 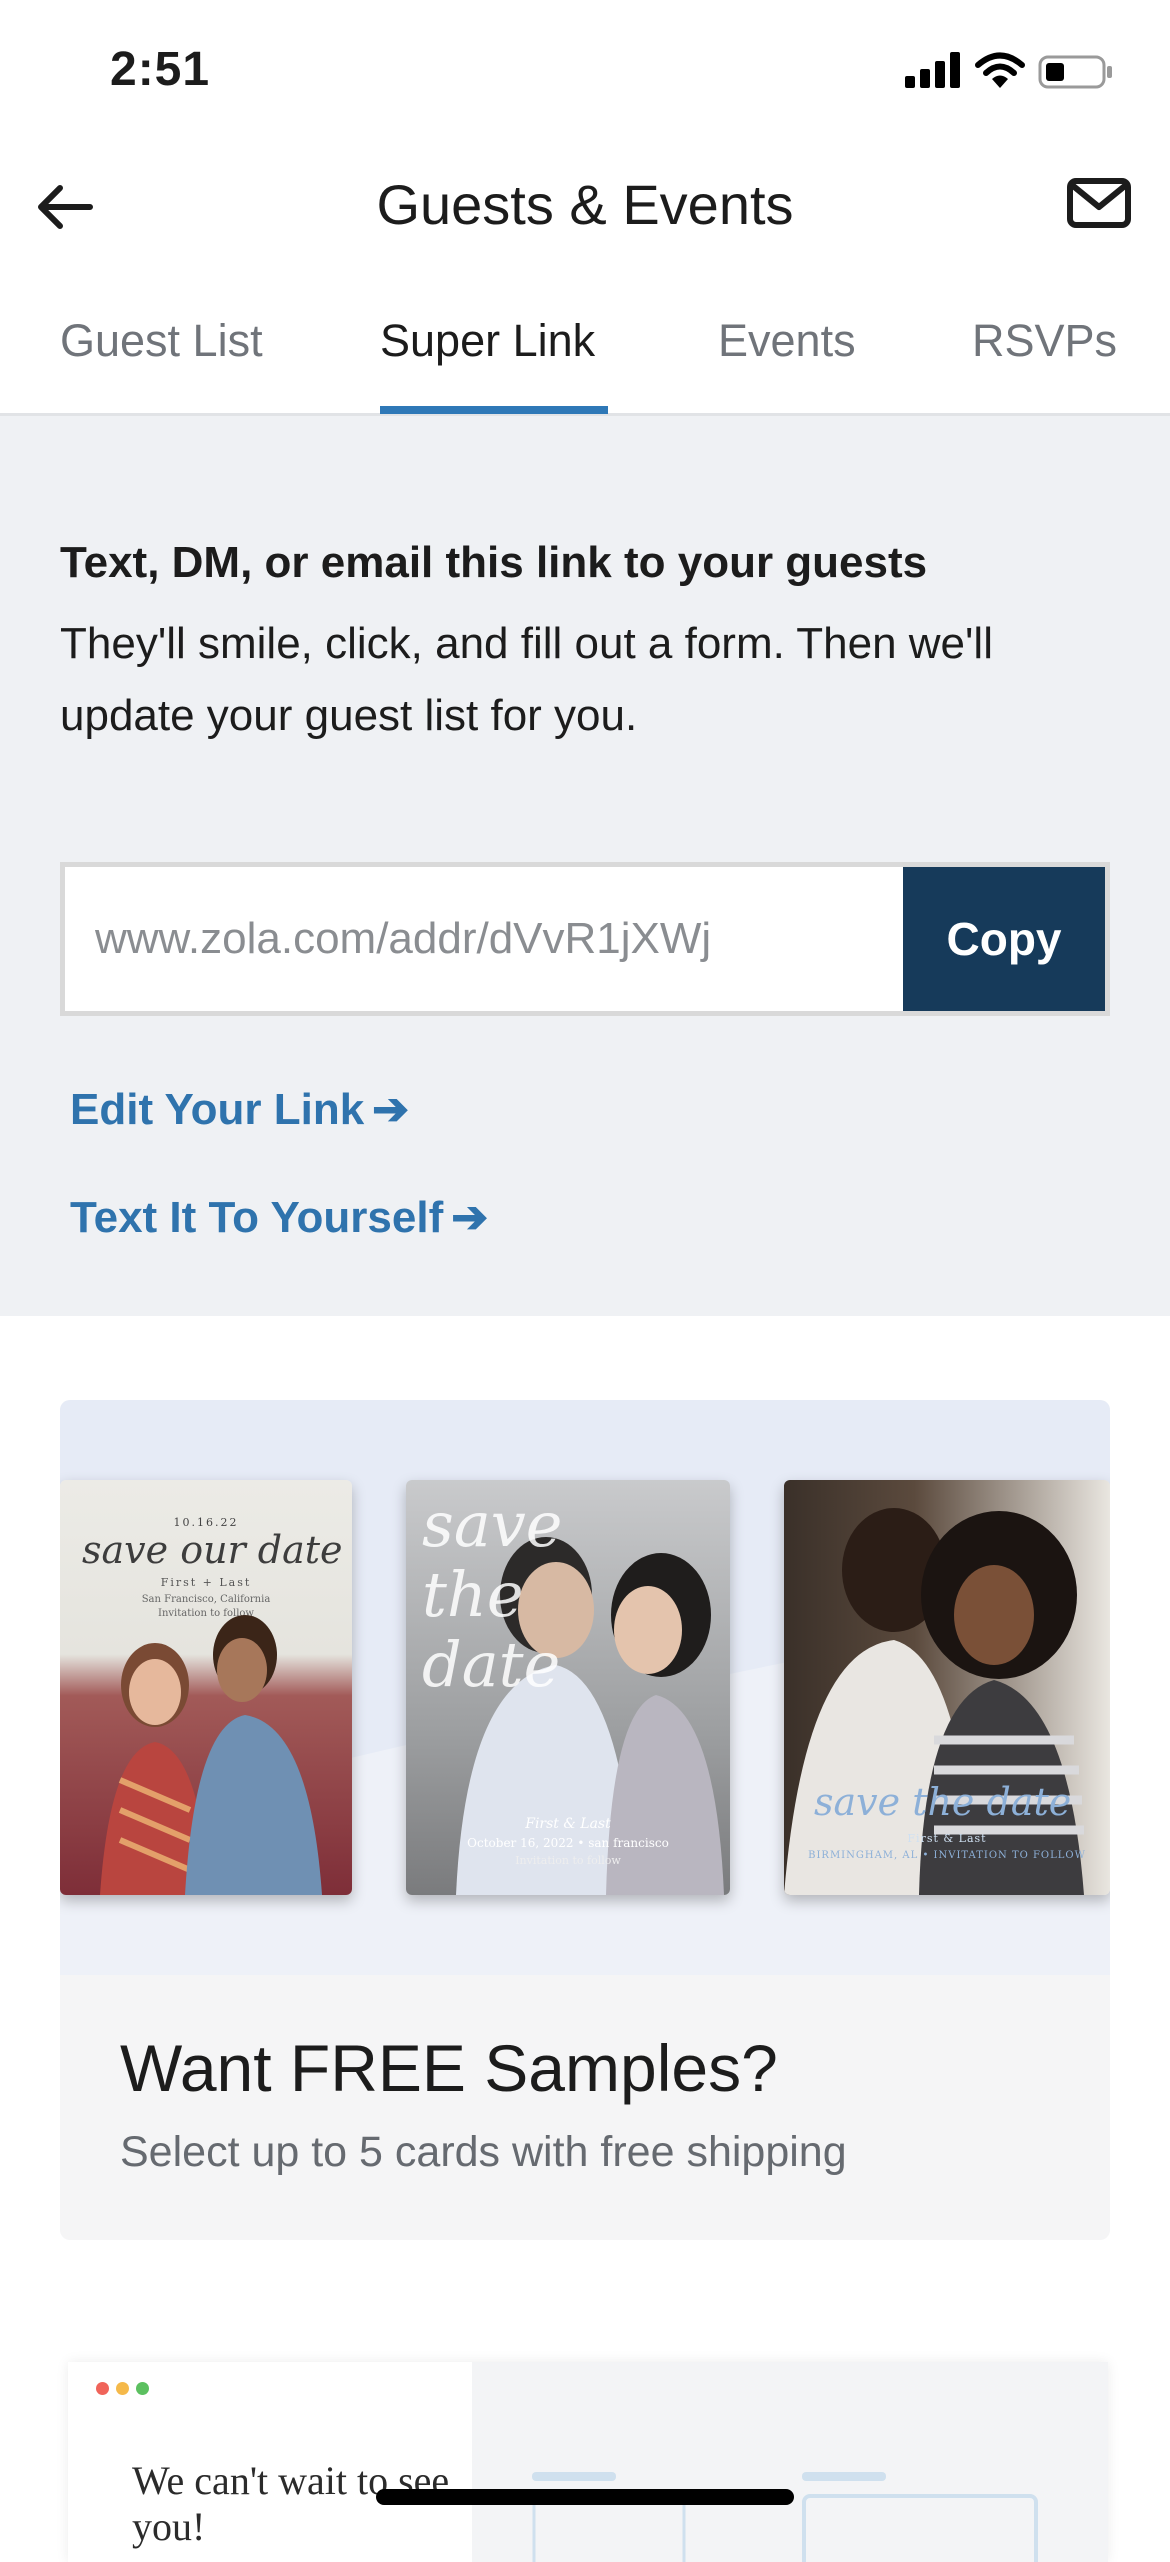 I want to click on preview-layout-illustration, so click(x=785, y=2517).